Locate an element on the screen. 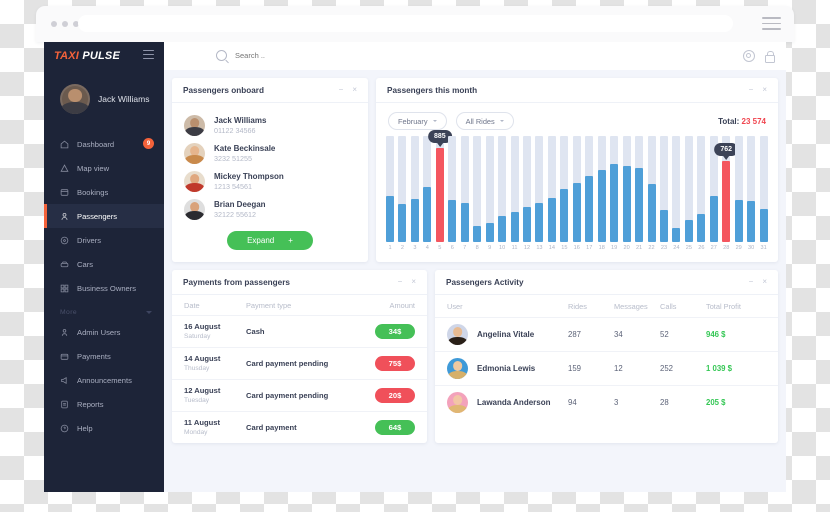  search-input is located at coordinates (295, 55).